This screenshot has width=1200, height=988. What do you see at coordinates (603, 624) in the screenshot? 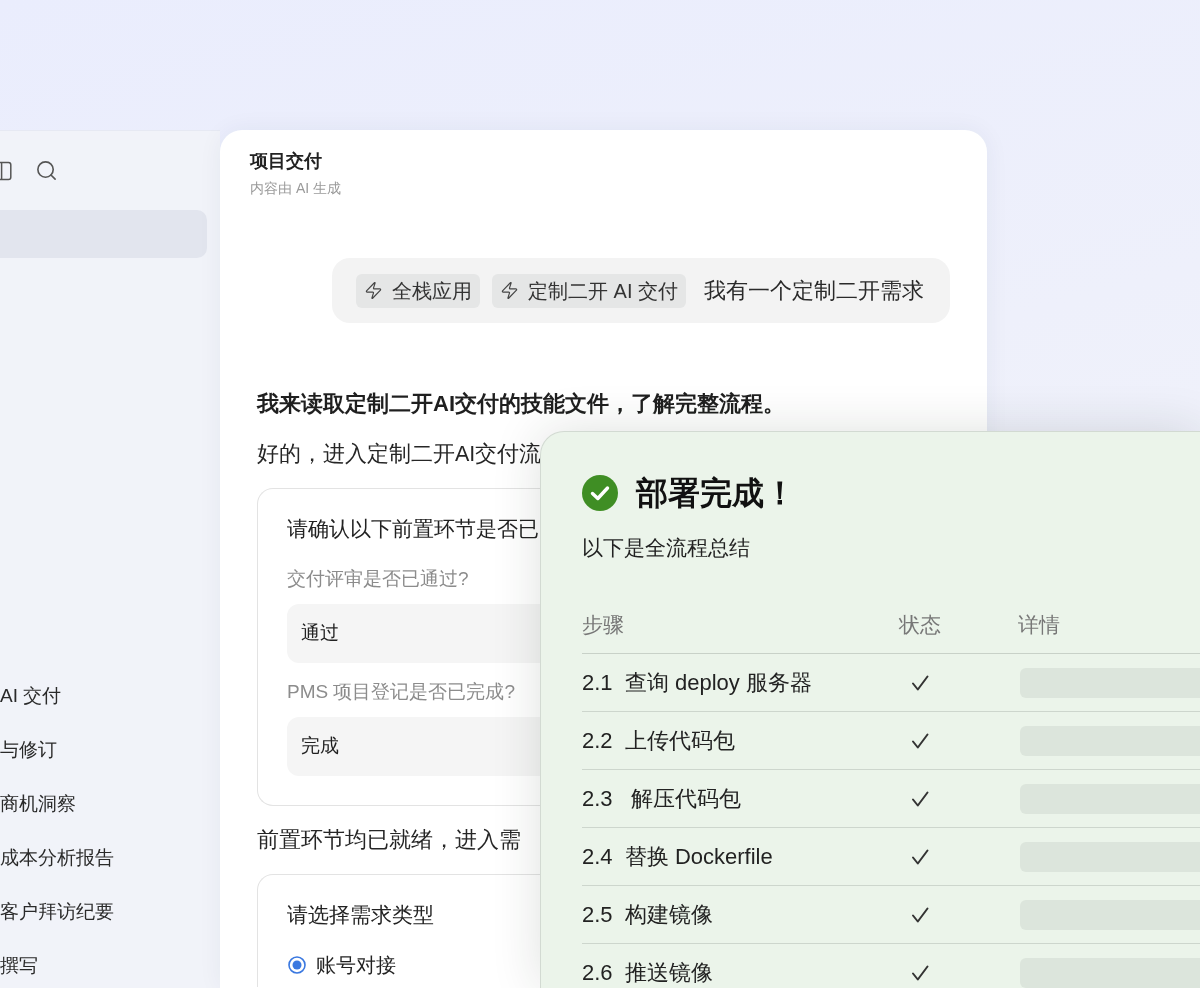
I see `column-header: 步骤` at bounding box center [603, 624].